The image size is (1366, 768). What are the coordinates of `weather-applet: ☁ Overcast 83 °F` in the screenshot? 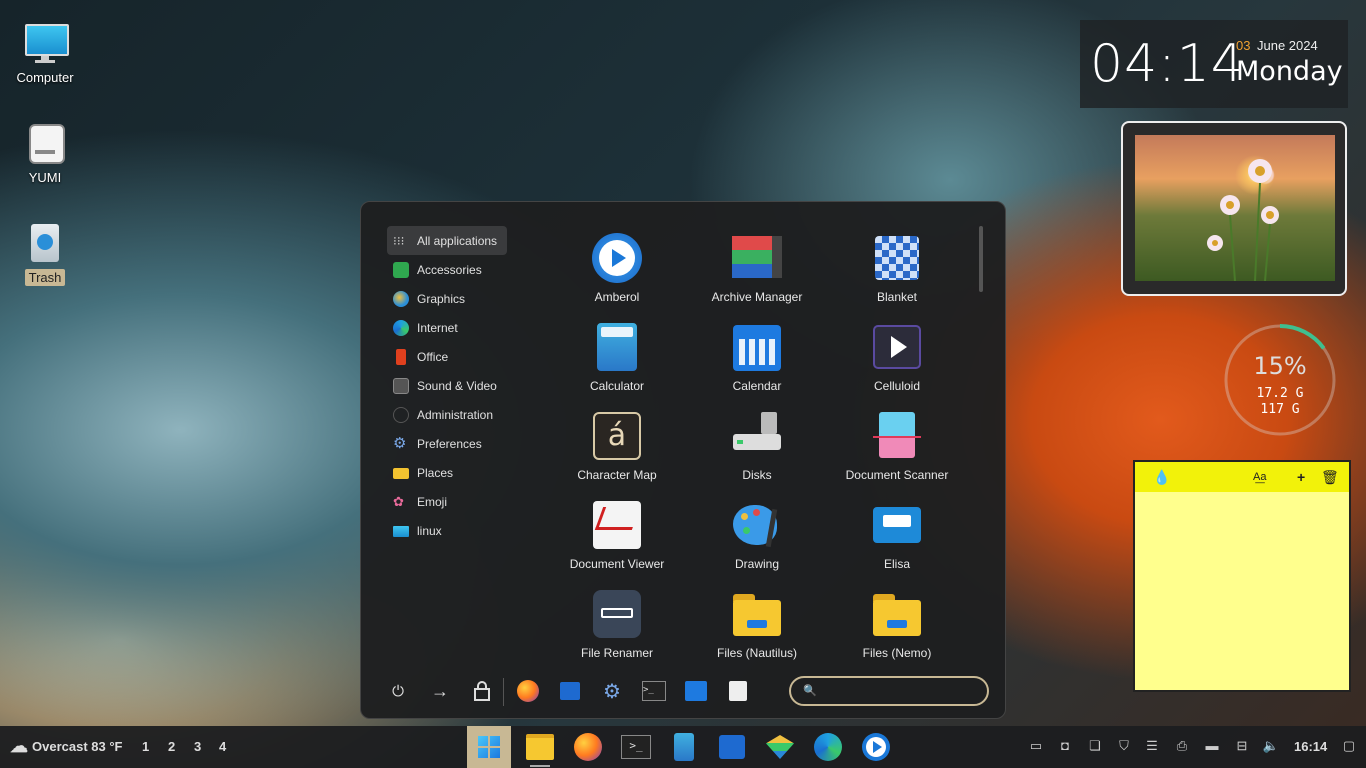 It's located at (66, 746).